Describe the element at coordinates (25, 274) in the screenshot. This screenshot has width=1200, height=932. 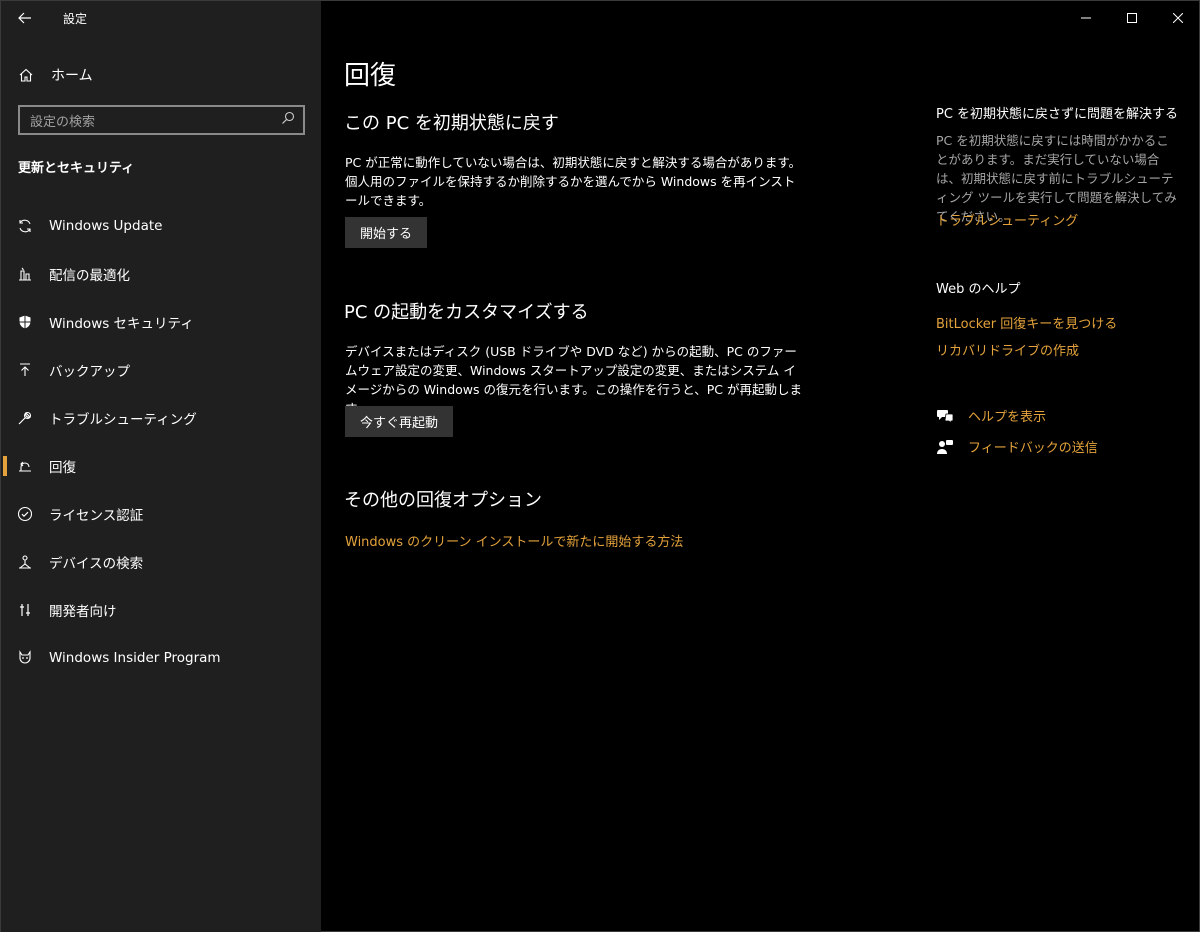
I see `delivery-optimization-icon` at that location.